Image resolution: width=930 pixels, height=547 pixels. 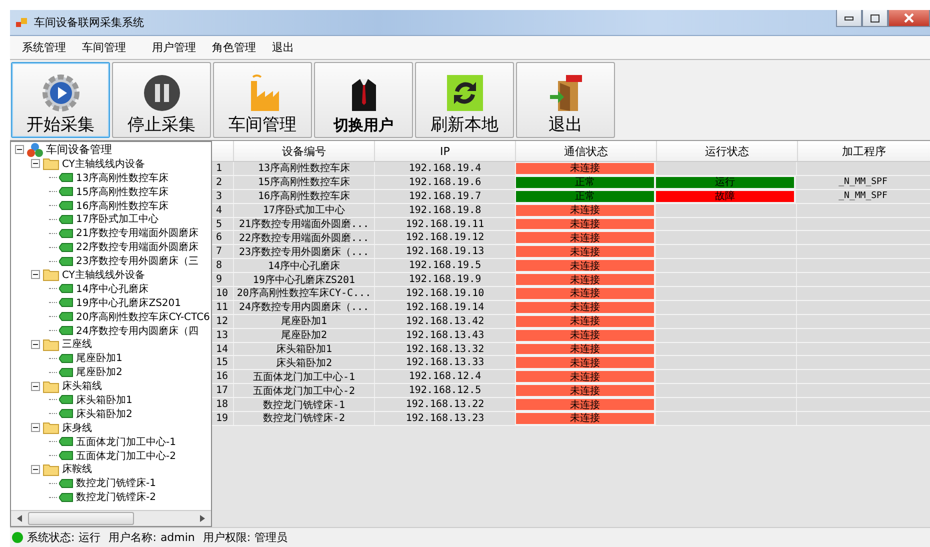 I want to click on status-value: 运行, so click(x=89, y=537).